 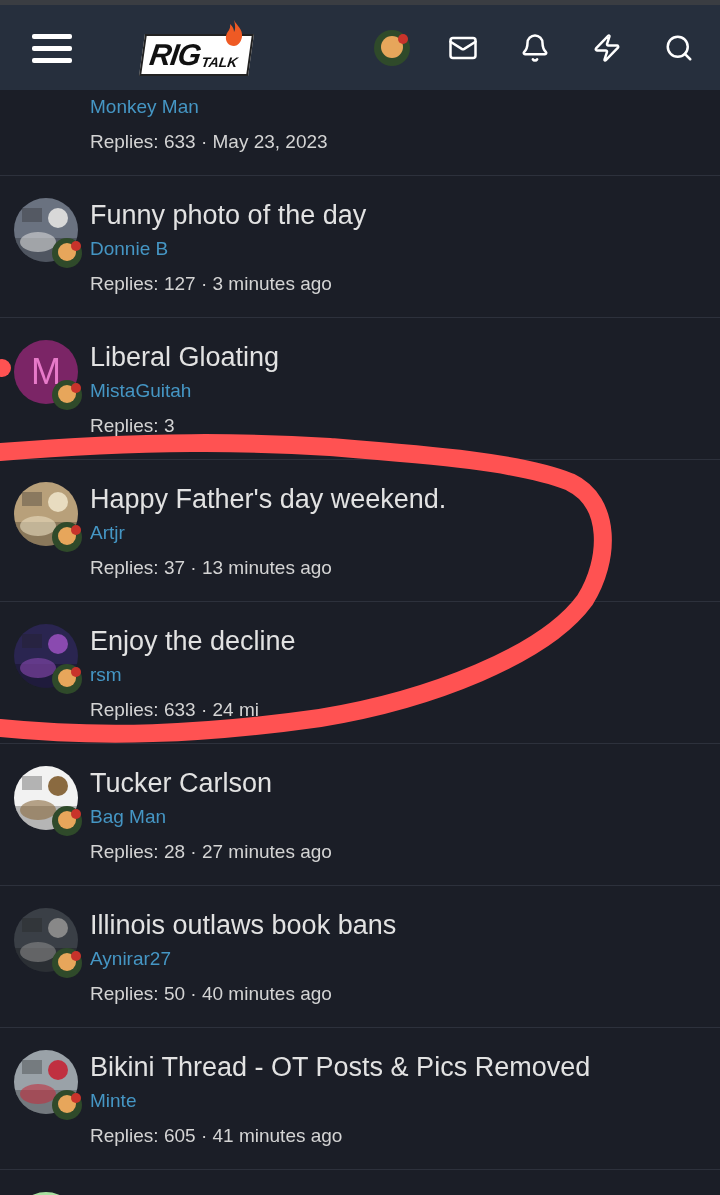 What do you see at coordinates (193, 675) in the screenshot?
I see `thread-author: rsm` at bounding box center [193, 675].